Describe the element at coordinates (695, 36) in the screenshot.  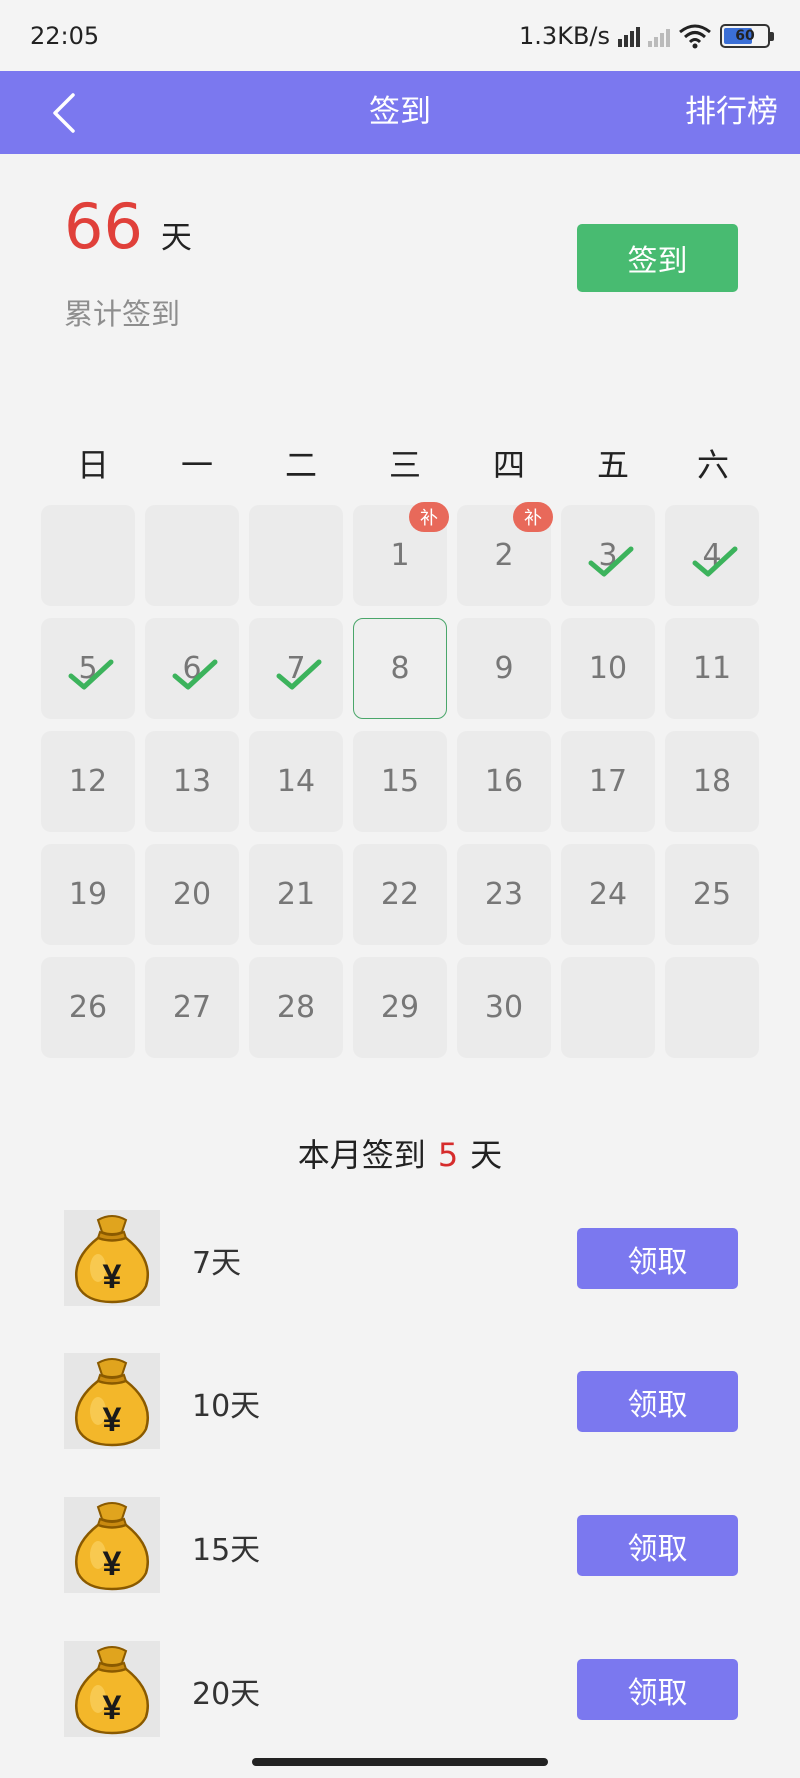
I see `wifi-icon` at that location.